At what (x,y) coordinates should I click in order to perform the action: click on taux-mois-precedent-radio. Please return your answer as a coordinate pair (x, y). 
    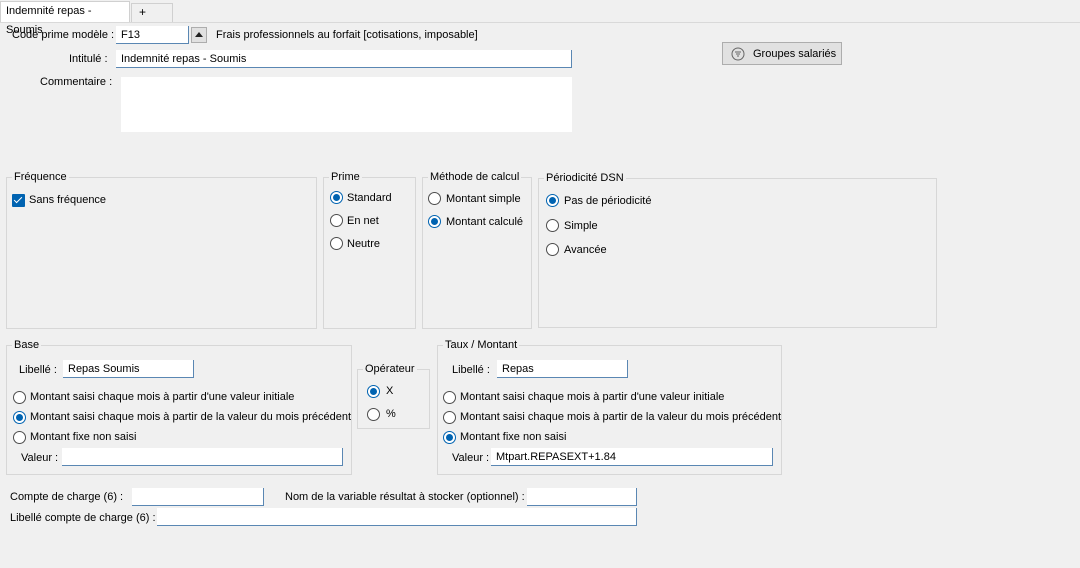
    Looking at the image, I should click on (449, 417).